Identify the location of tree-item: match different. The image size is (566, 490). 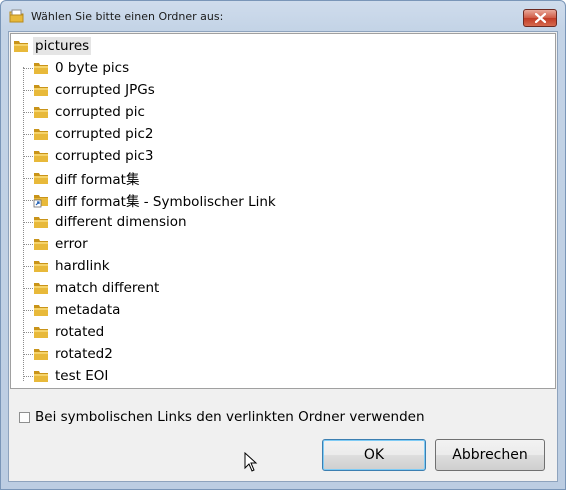
(97, 288).